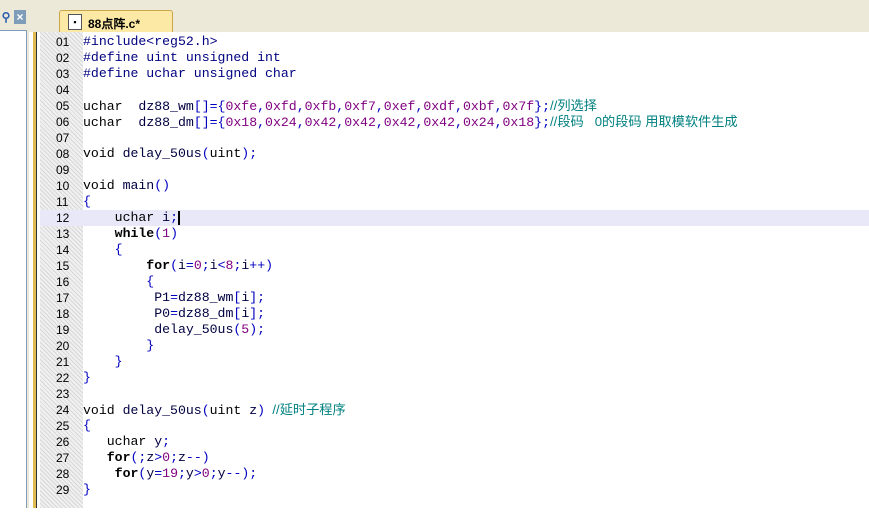 Image resolution: width=869 pixels, height=532 pixels. I want to click on line-source: #define uchar unsigned char, so click(190, 74).